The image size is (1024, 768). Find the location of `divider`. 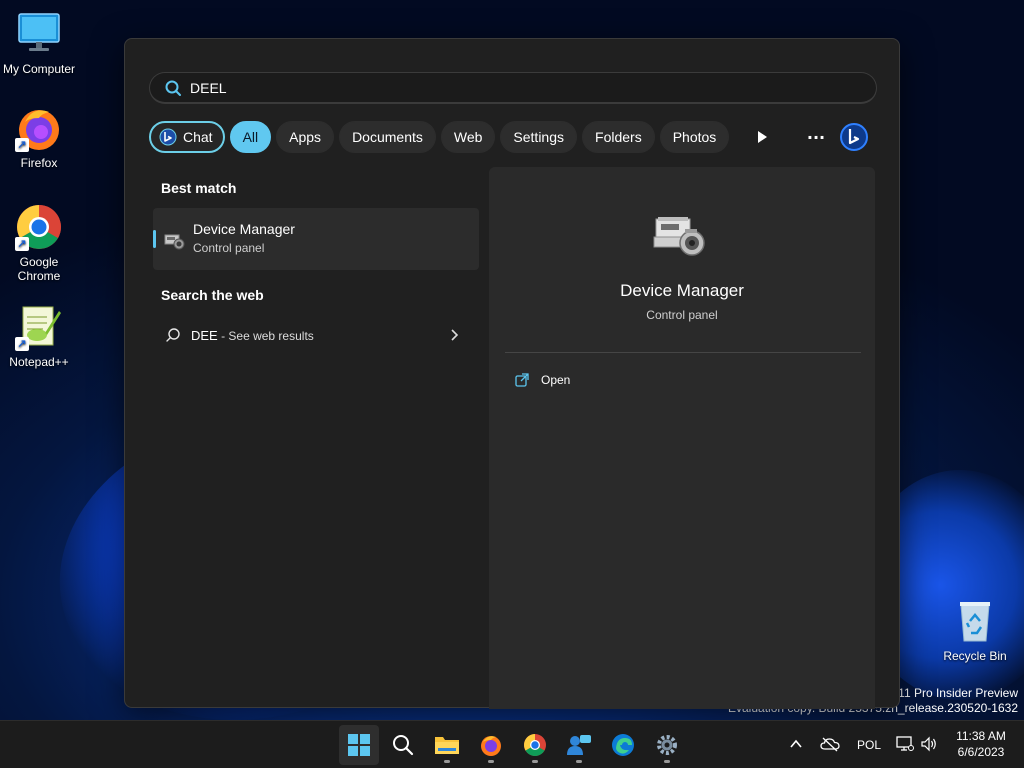

divider is located at coordinates (683, 352).